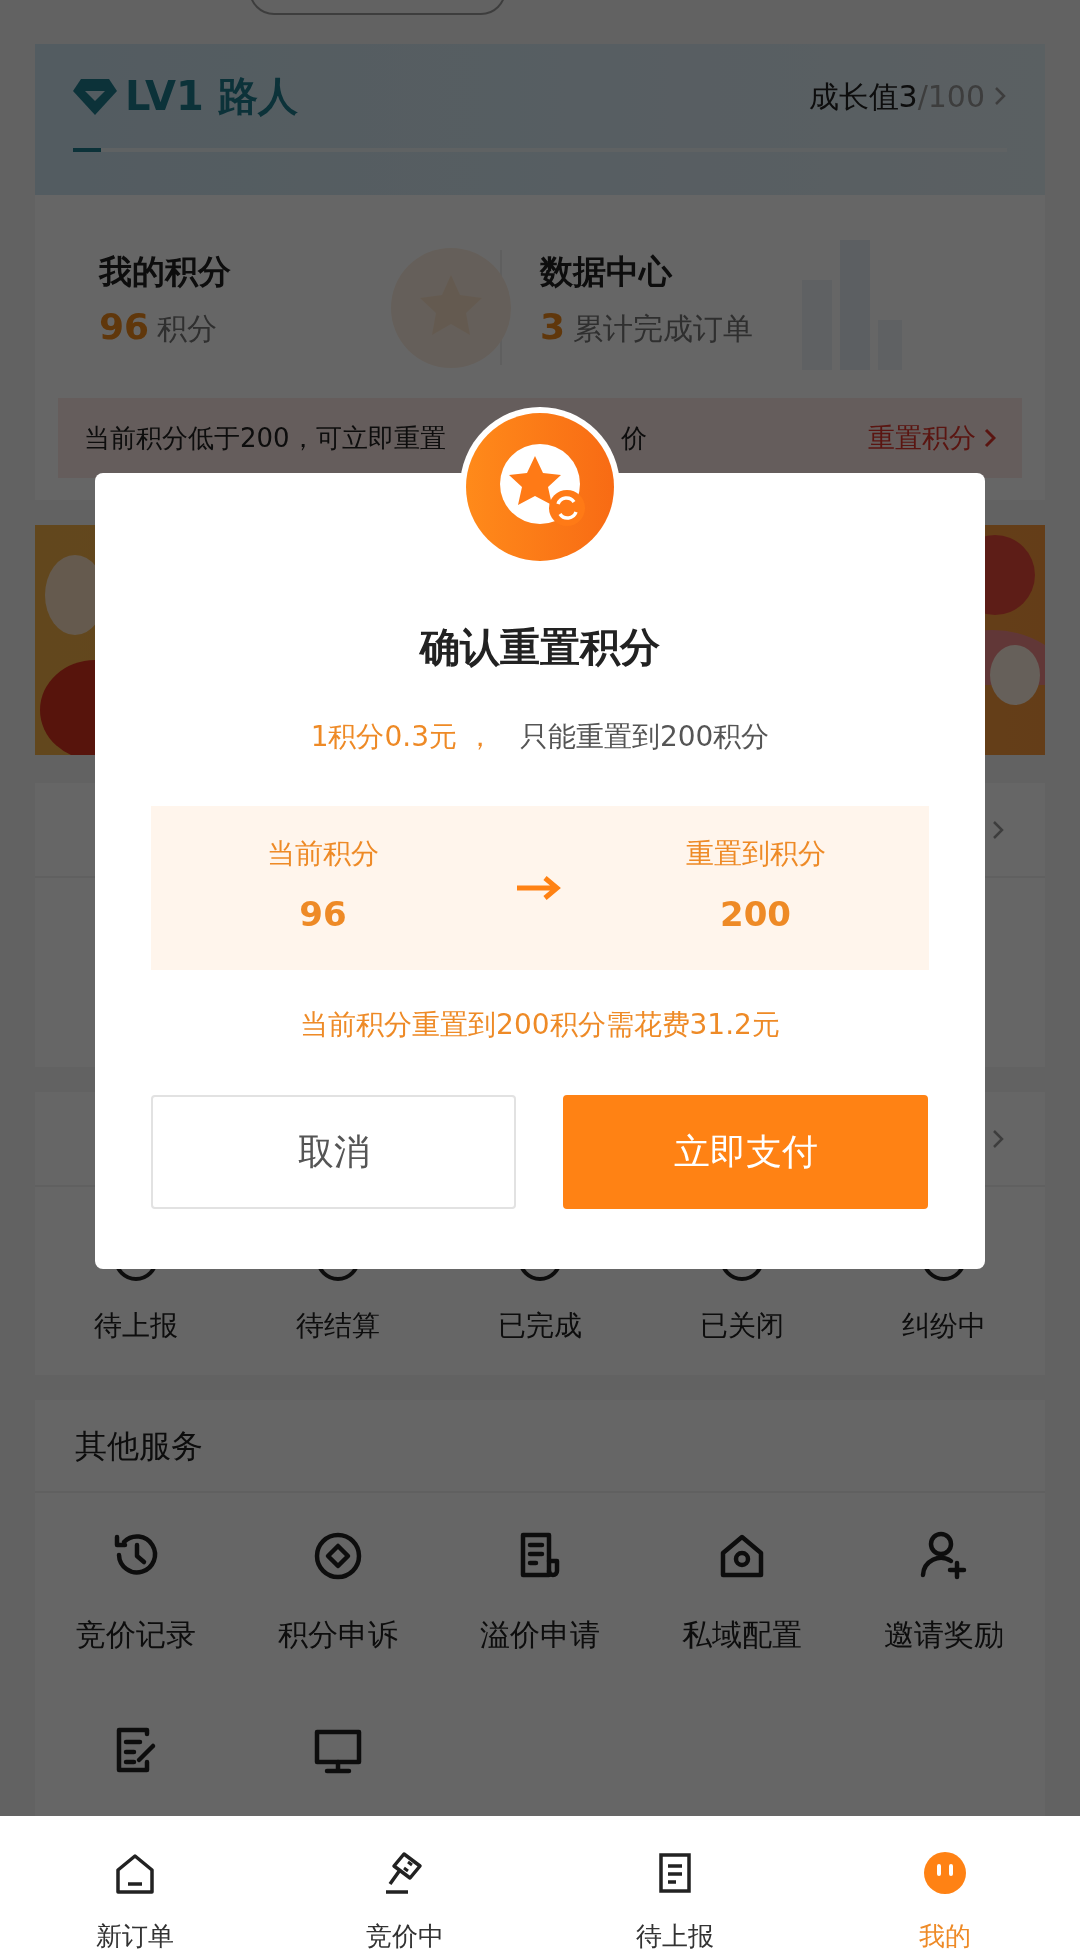  Describe the element at coordinates (338, 1635) in the screenshot. I see `service-label: 积分申诉` at that location.